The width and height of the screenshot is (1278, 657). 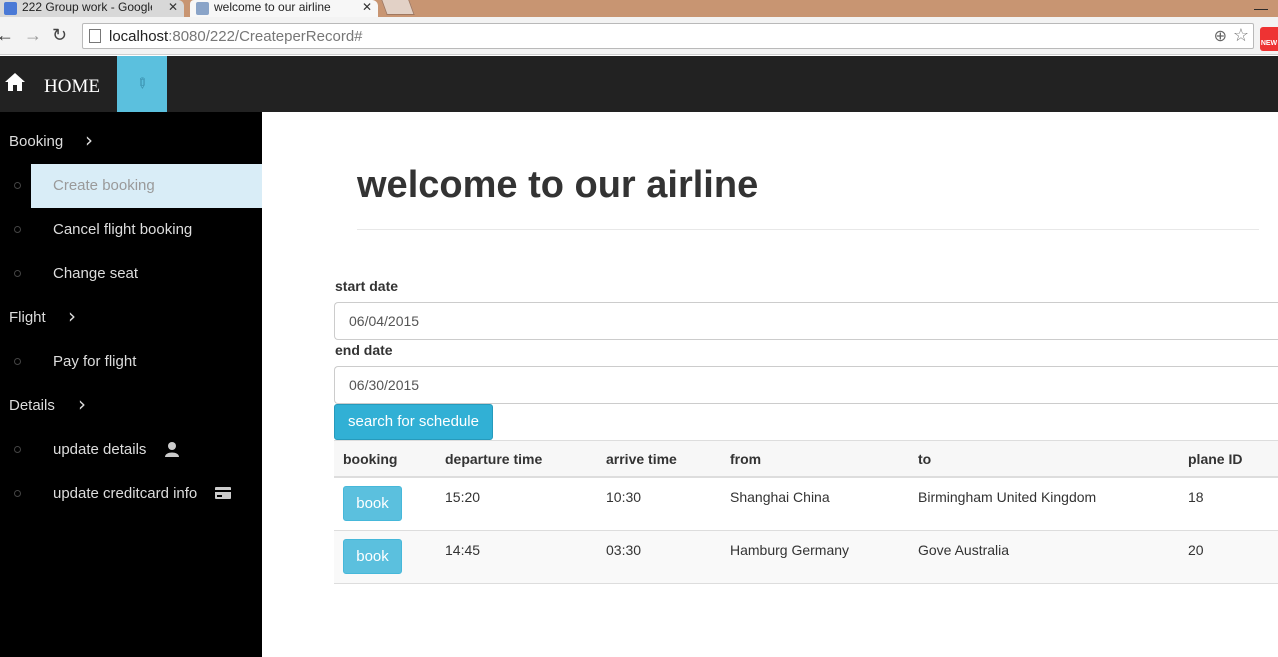 What do you see at coordinates (172, 449) in the screenshot?
I see `user-icon` at bounding box center [172, 449].